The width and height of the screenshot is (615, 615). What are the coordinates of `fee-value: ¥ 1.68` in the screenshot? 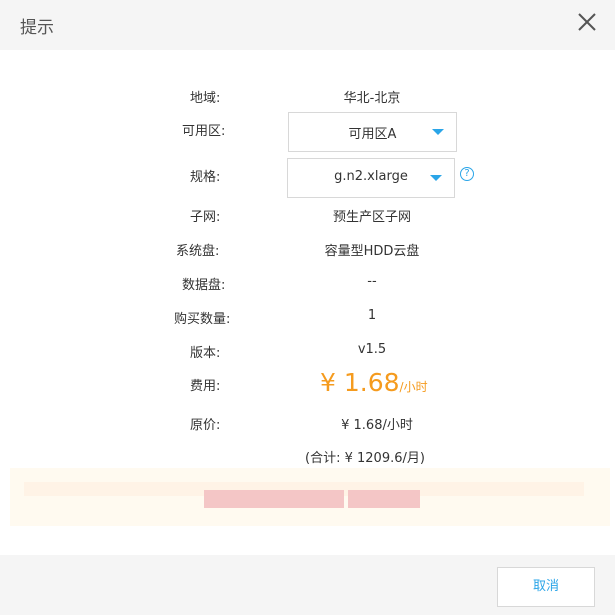 It's located at (360, 382).